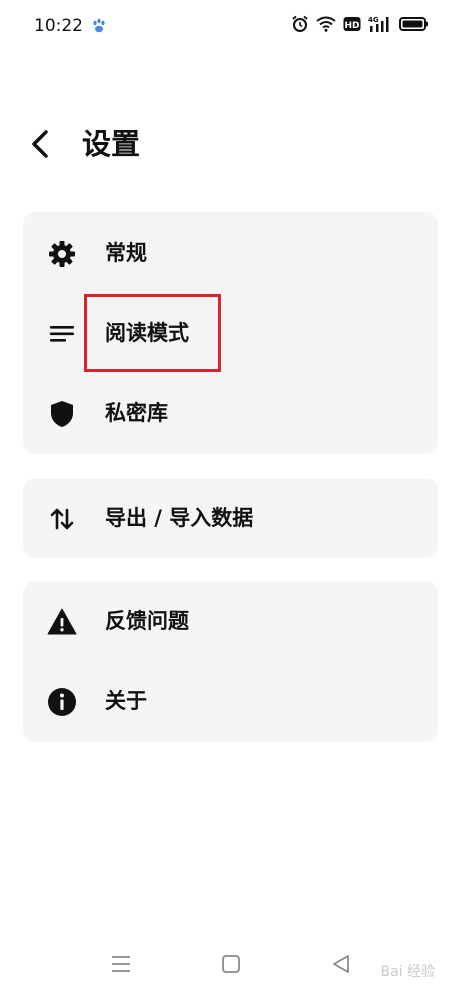 This screenshot has width=453, height=993. I want to click on about-item: 关于, so click(230, 701).